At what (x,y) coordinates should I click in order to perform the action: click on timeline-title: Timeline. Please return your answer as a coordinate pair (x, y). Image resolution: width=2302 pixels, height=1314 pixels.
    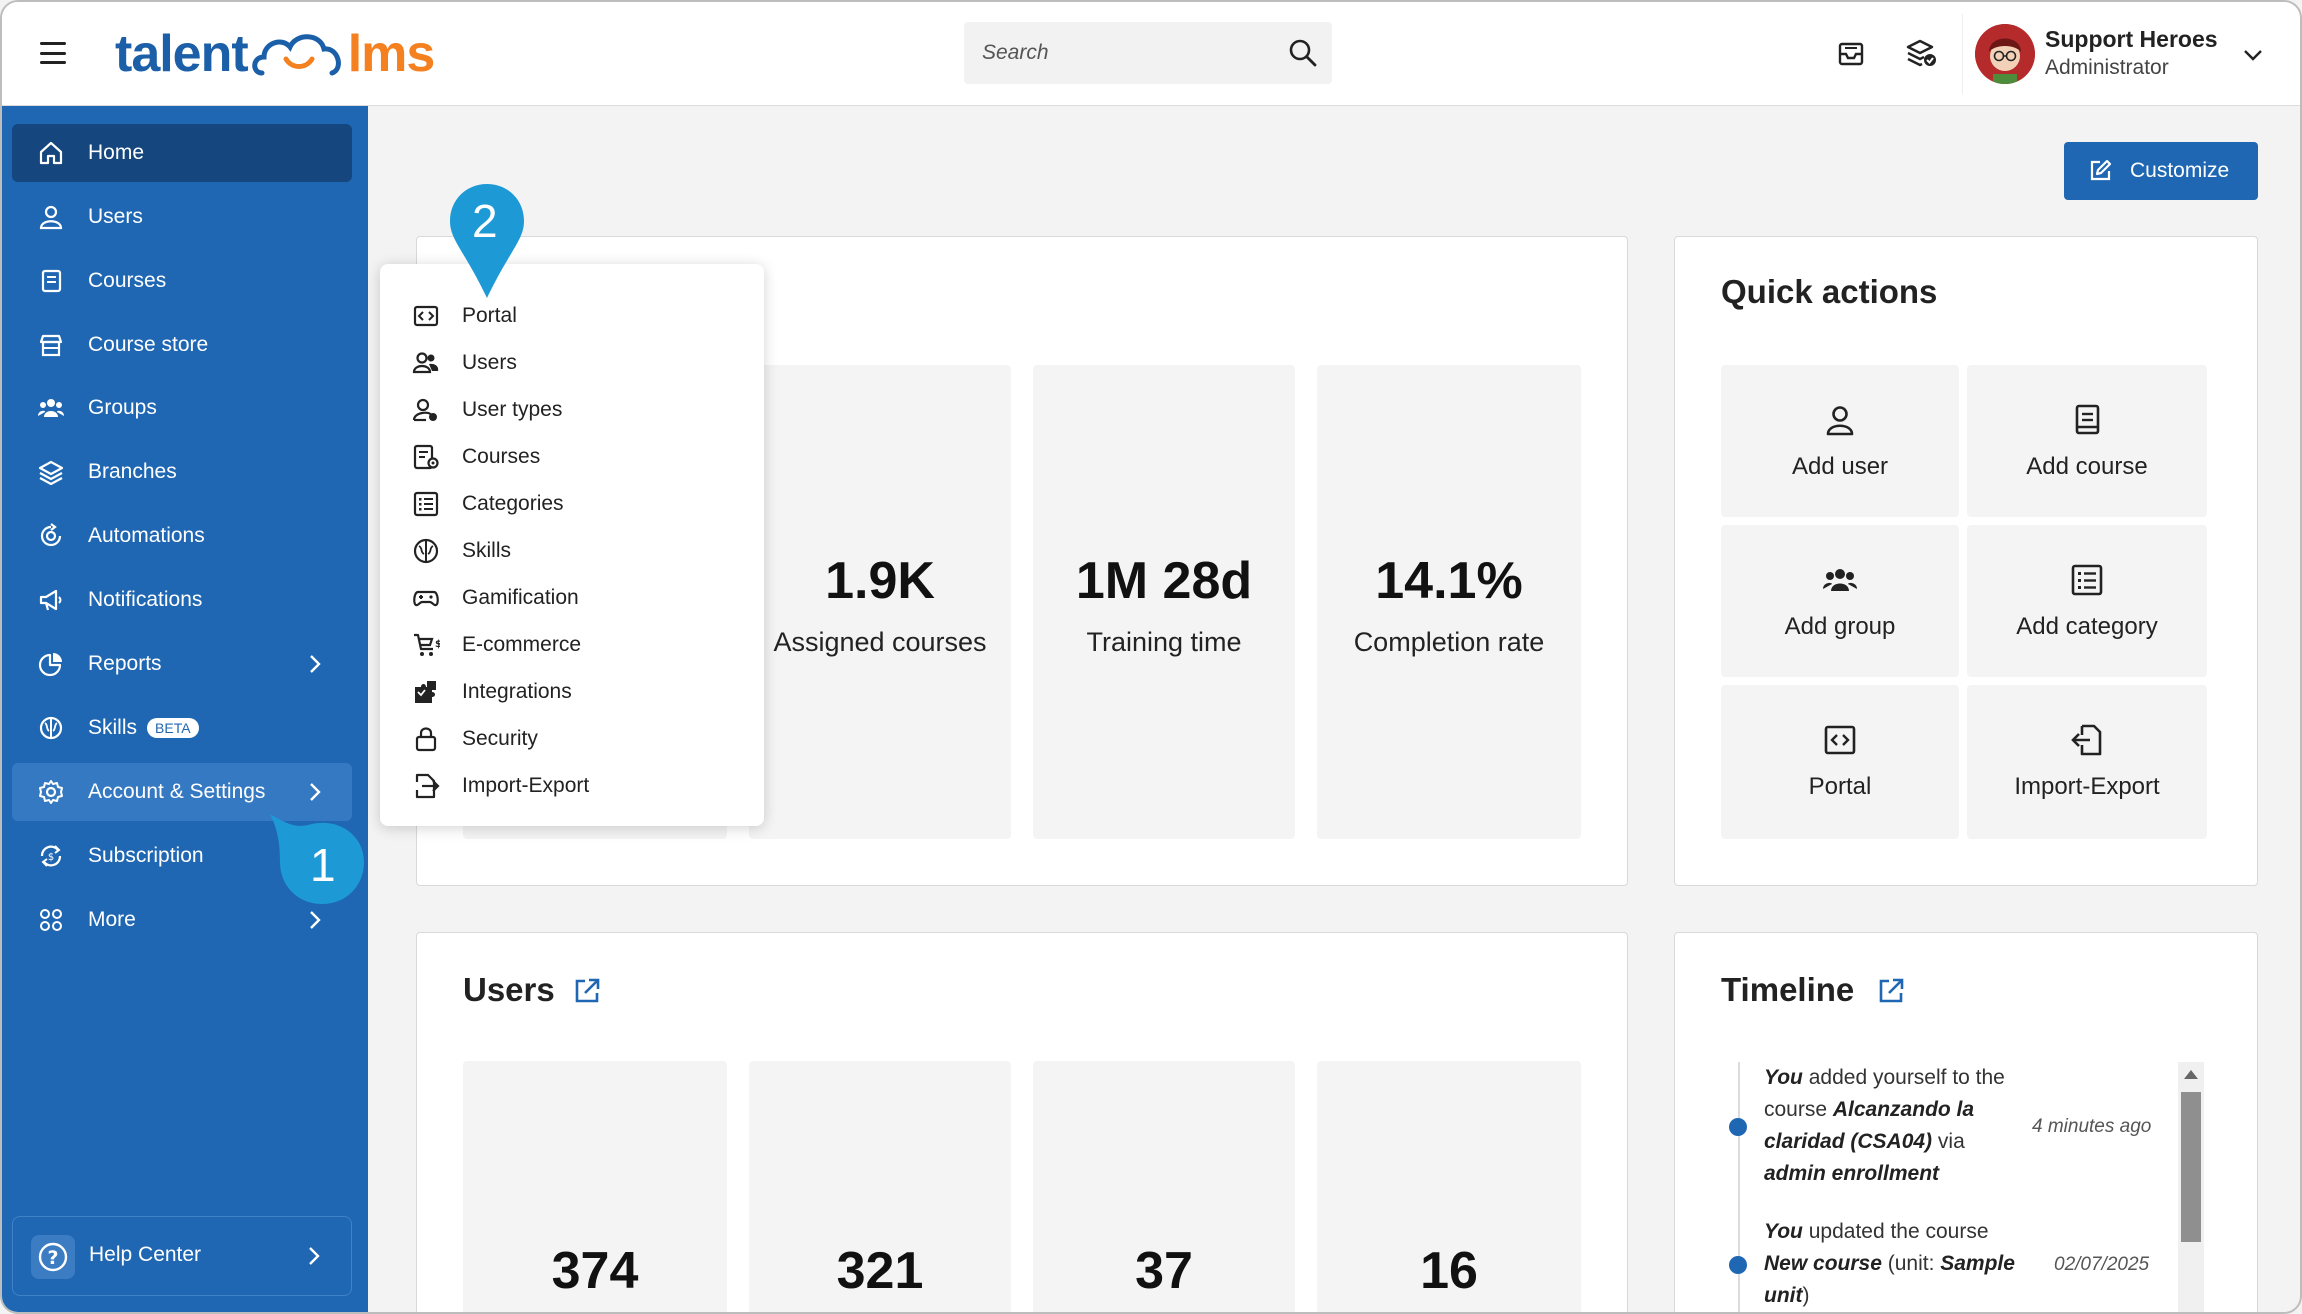
    Looking at the image, I should click on (1788, 989).